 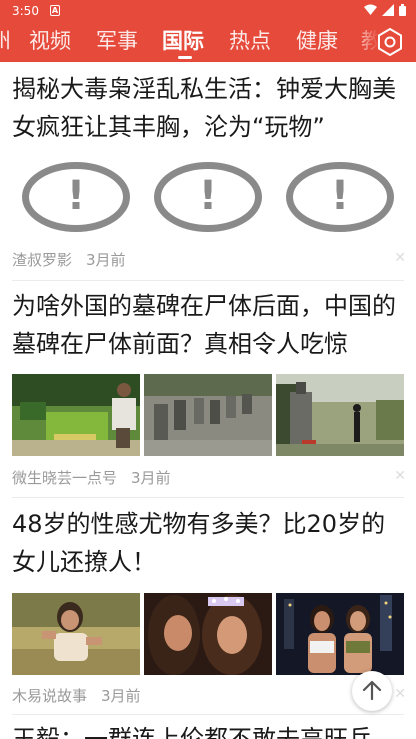 I want to click on battery-icon, so click(x=402, y=10).